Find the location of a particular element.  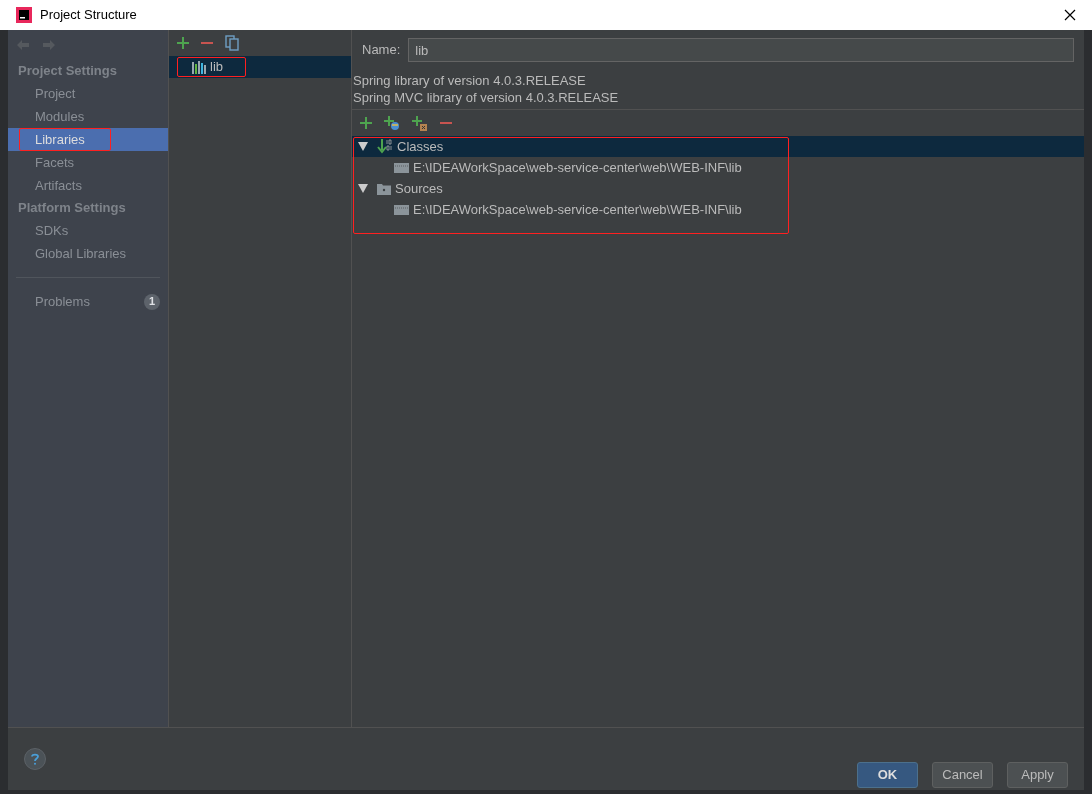

window-title: Project Structure is located at coordinates (88, 15).